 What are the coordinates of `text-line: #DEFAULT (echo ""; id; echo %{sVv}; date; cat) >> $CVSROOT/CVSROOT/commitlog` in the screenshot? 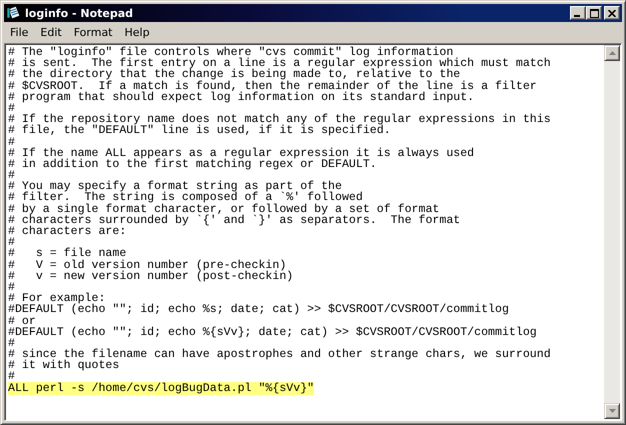 It's located at (272, 332).